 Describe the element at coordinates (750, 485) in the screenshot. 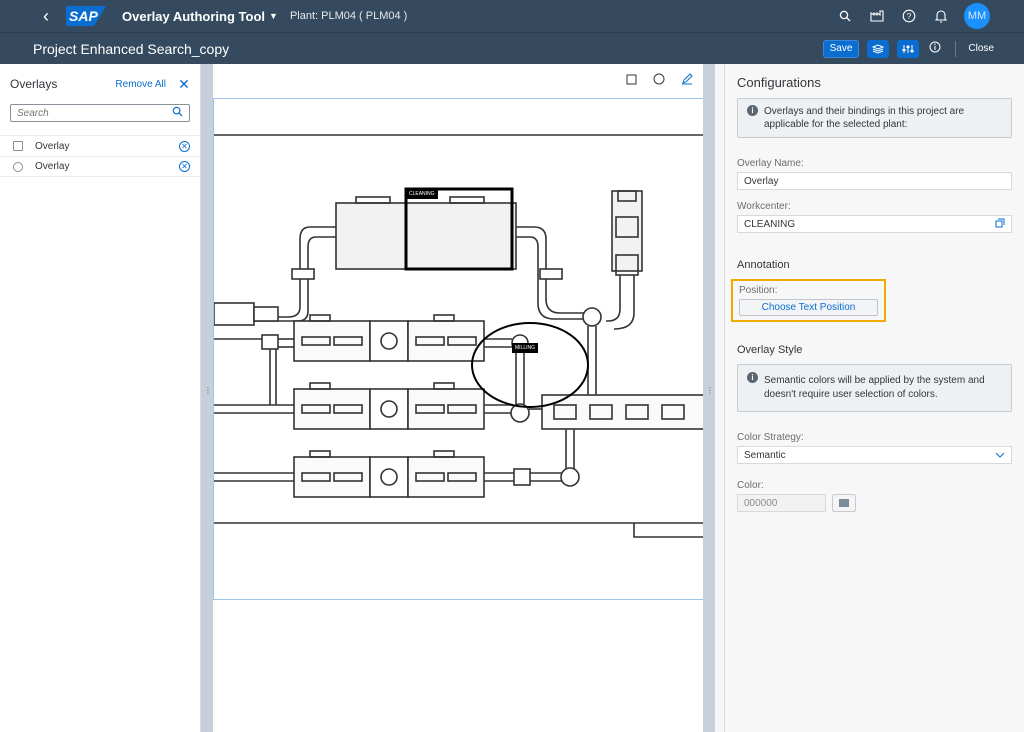

I see `color-label: Color:` at that location.